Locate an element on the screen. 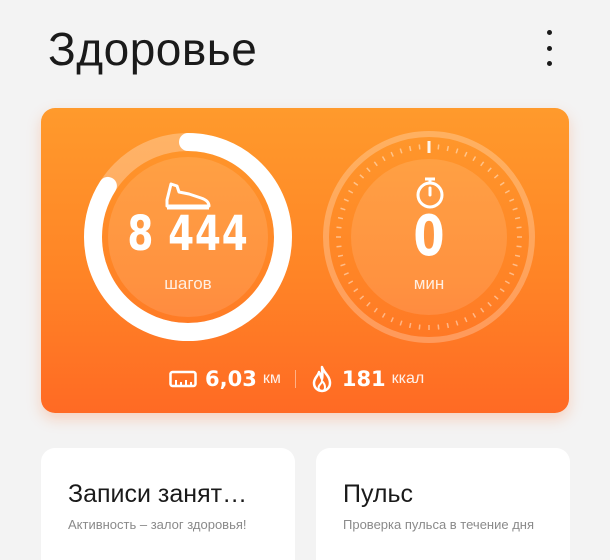  more-vertical-icon is located at coordinates (549, 48).